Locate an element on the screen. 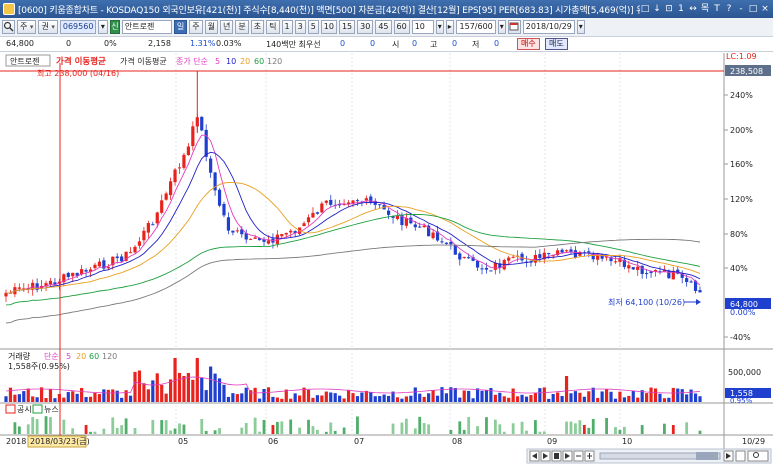 The height and width of the screenshot is (468, 773). interval-input: 10 is located at coordinates (422, 27).